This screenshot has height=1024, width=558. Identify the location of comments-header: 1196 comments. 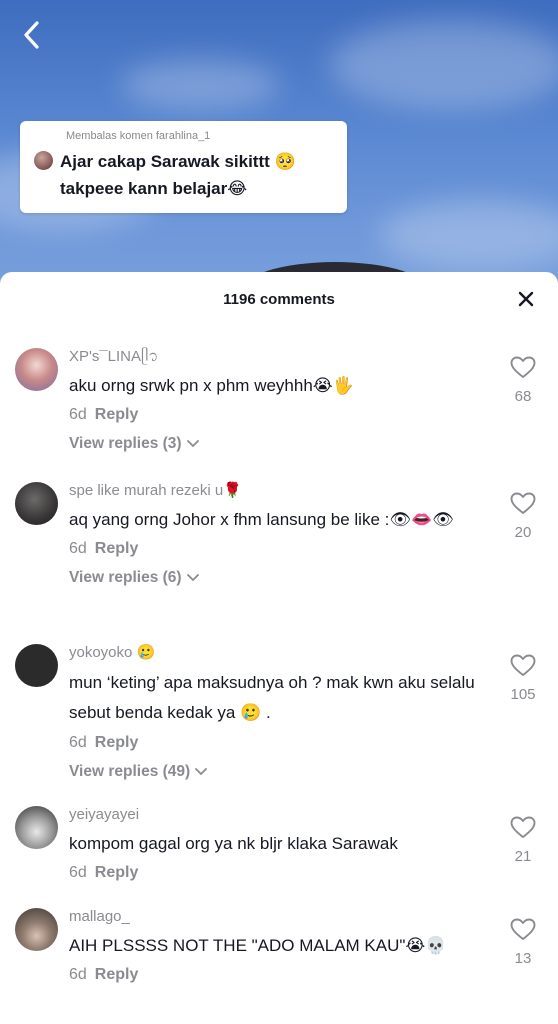
(279, 299).